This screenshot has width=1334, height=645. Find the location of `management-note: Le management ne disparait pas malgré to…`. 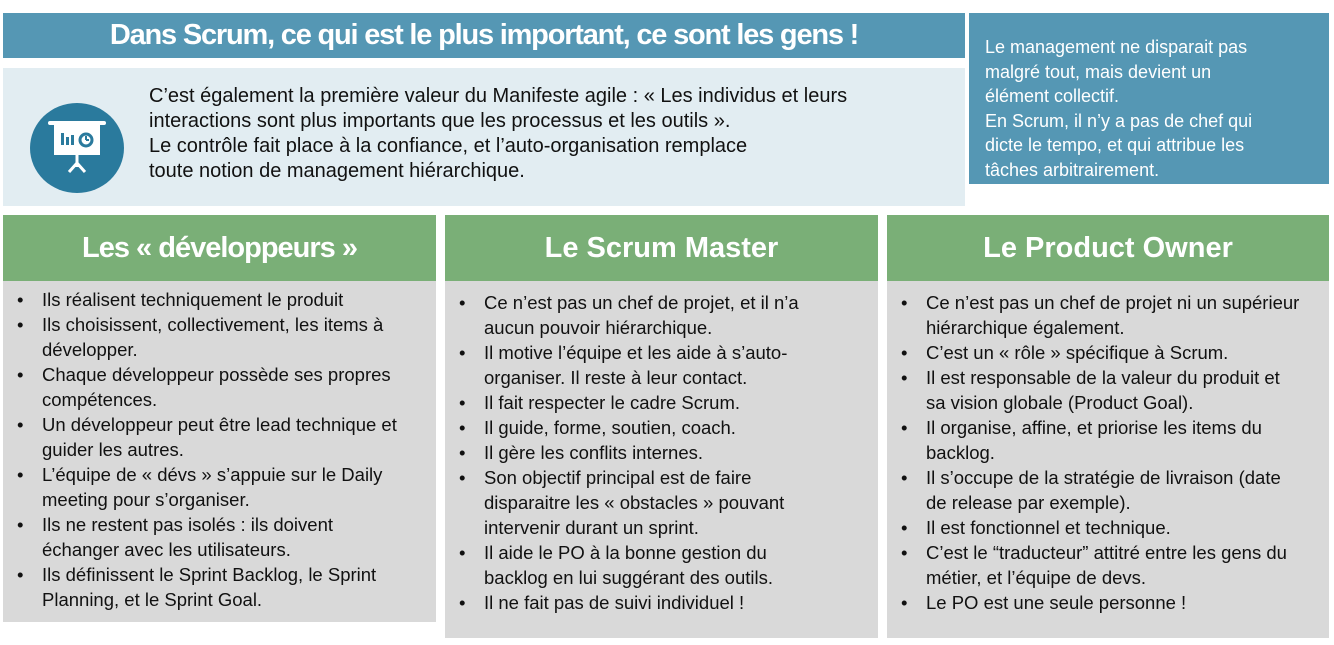

management-note: Le management ne disparait pas malgré to… is located at coordinates (1149, 98).